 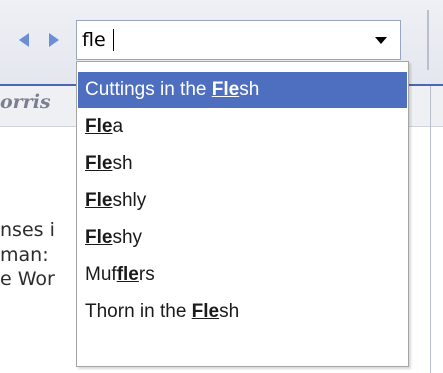 What do you see at coordinates (24, 255) in the screenshot?
I see `body-line: man:` at bounding box center [24, 255].